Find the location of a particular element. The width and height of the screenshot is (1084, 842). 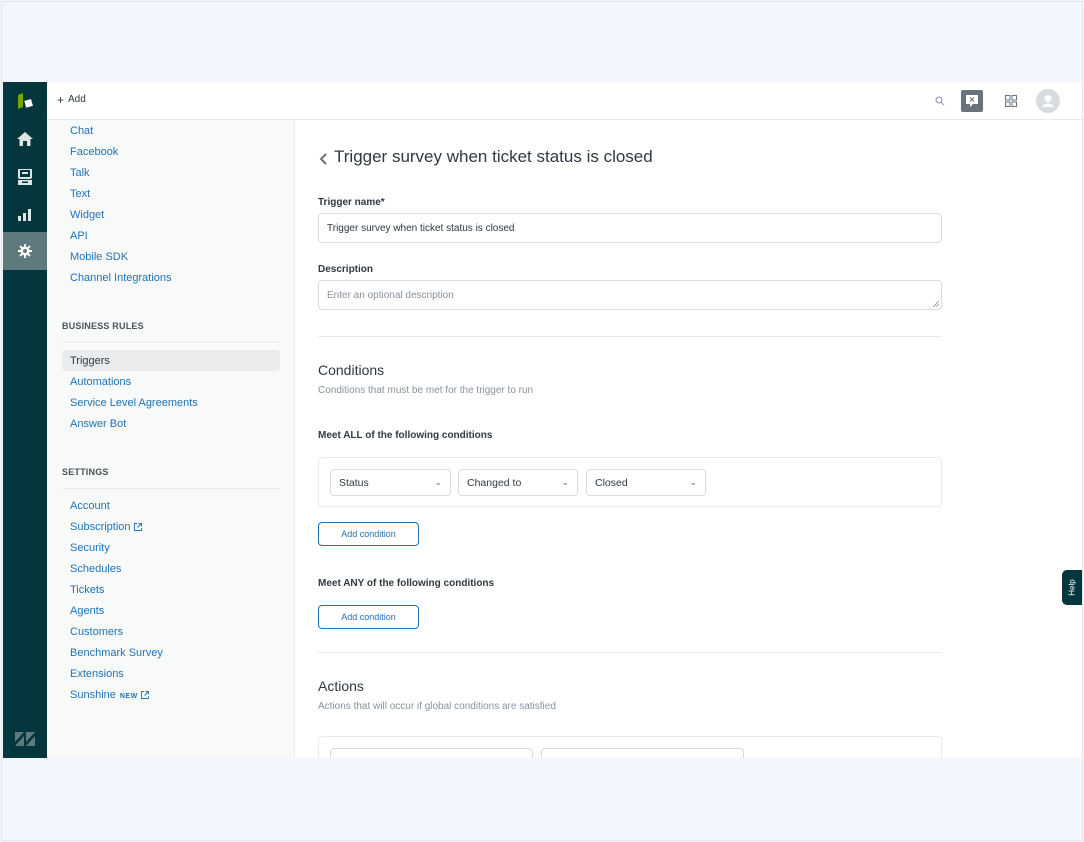

meet-any-label: Meet ANY of the following conditions is located at coordinates (406, 583).